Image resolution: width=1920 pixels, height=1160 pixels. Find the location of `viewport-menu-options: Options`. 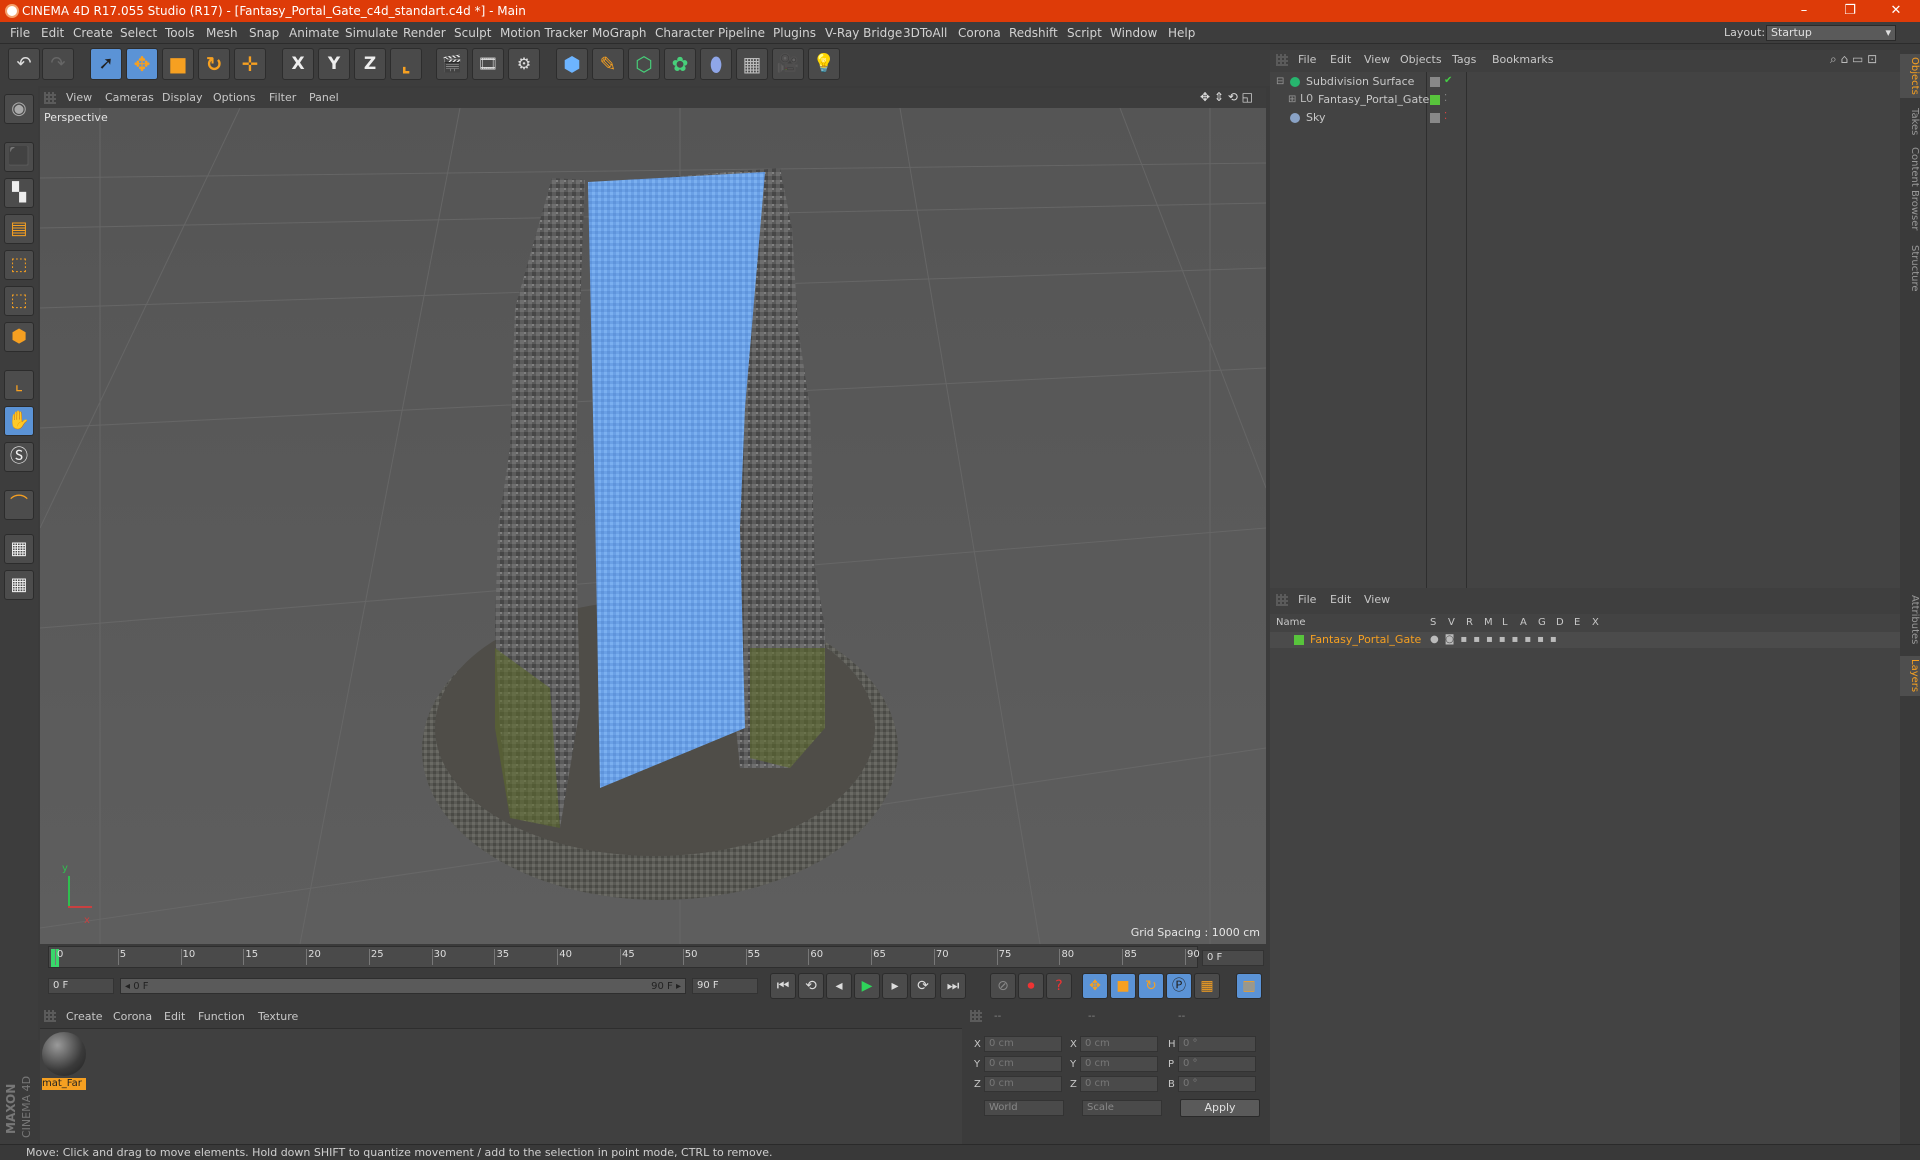

viewport-menu-options: Options is located at coordinates (234, 98).